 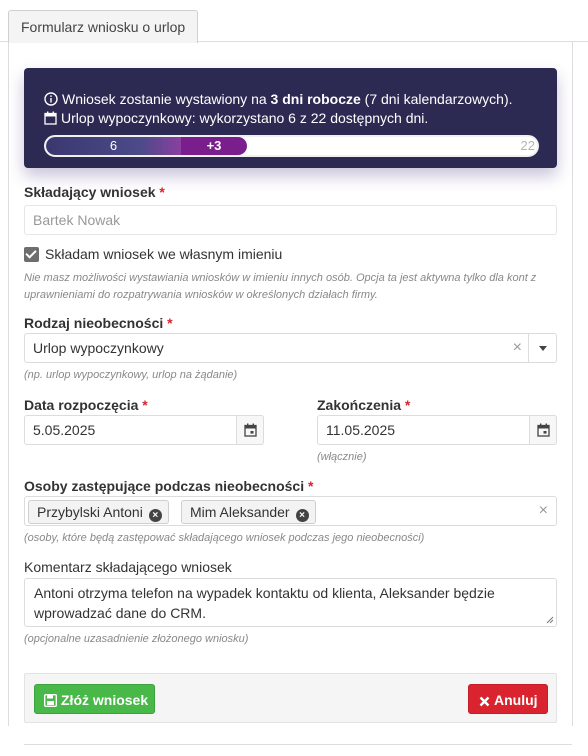 I want to click on leave-progress-bar: 6 +3 22, so click(x=291, y=146).